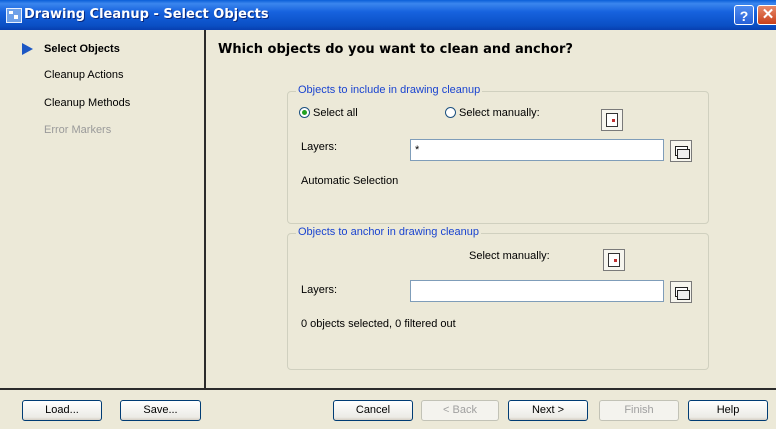 The image size is (776, 429). I want to click on step-cleanup-actions: Cleanup Actions, so click(84, 75).